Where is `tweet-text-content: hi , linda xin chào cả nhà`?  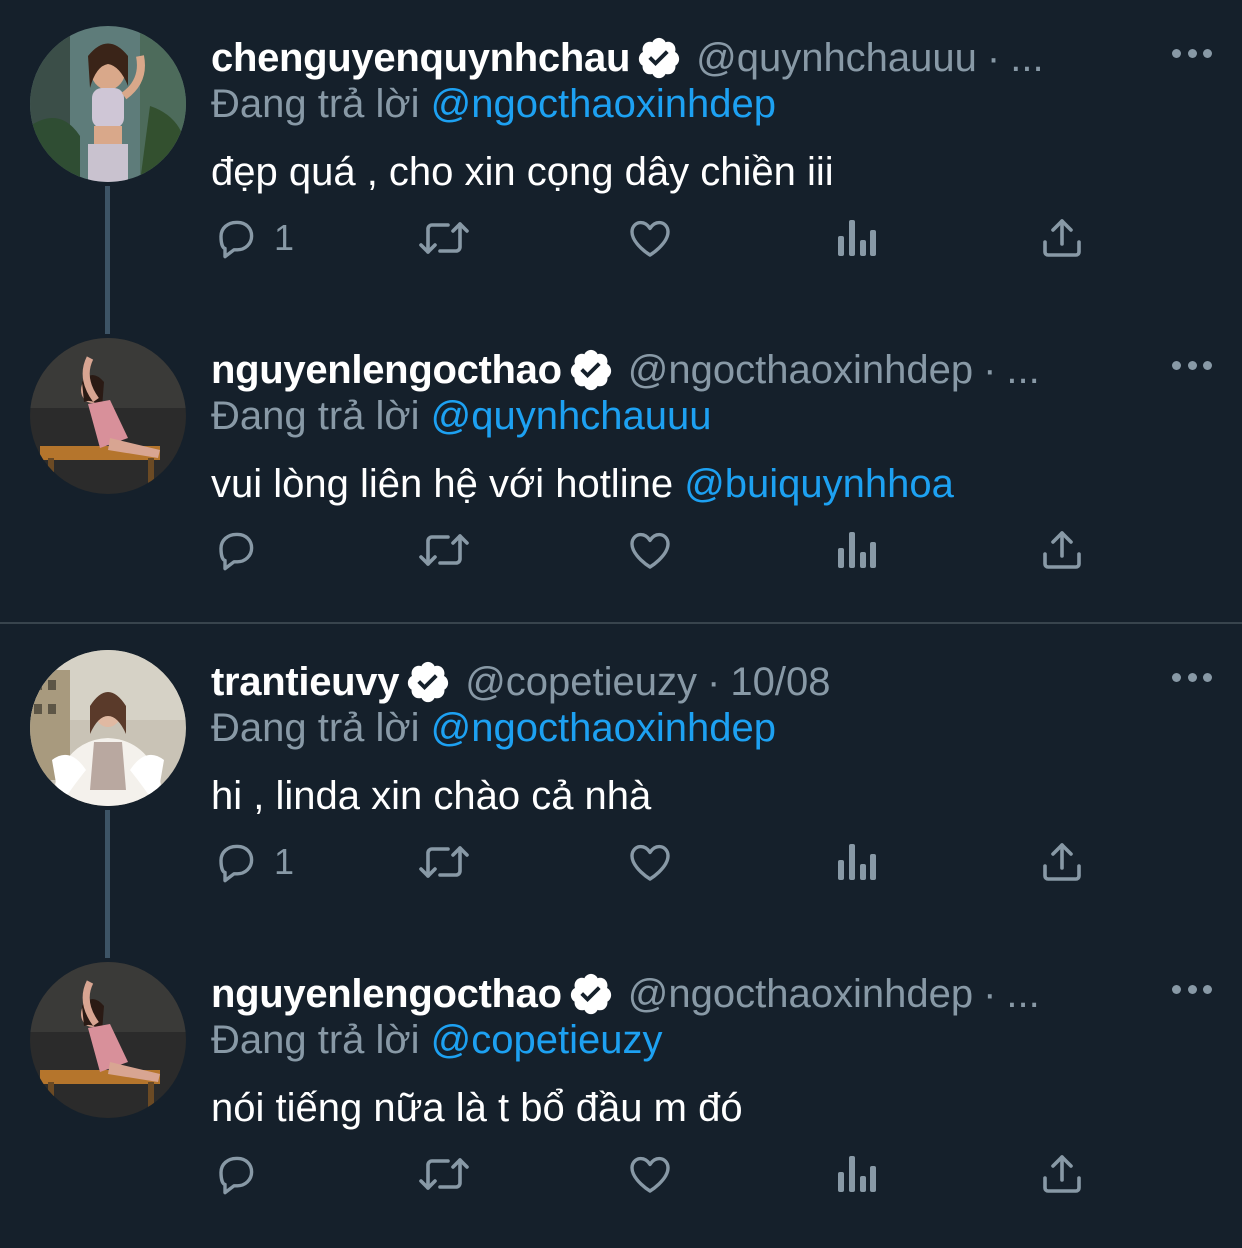 tweet-text-content: hi , linda xin chào cả nhà is located at coordinates (431, 796).